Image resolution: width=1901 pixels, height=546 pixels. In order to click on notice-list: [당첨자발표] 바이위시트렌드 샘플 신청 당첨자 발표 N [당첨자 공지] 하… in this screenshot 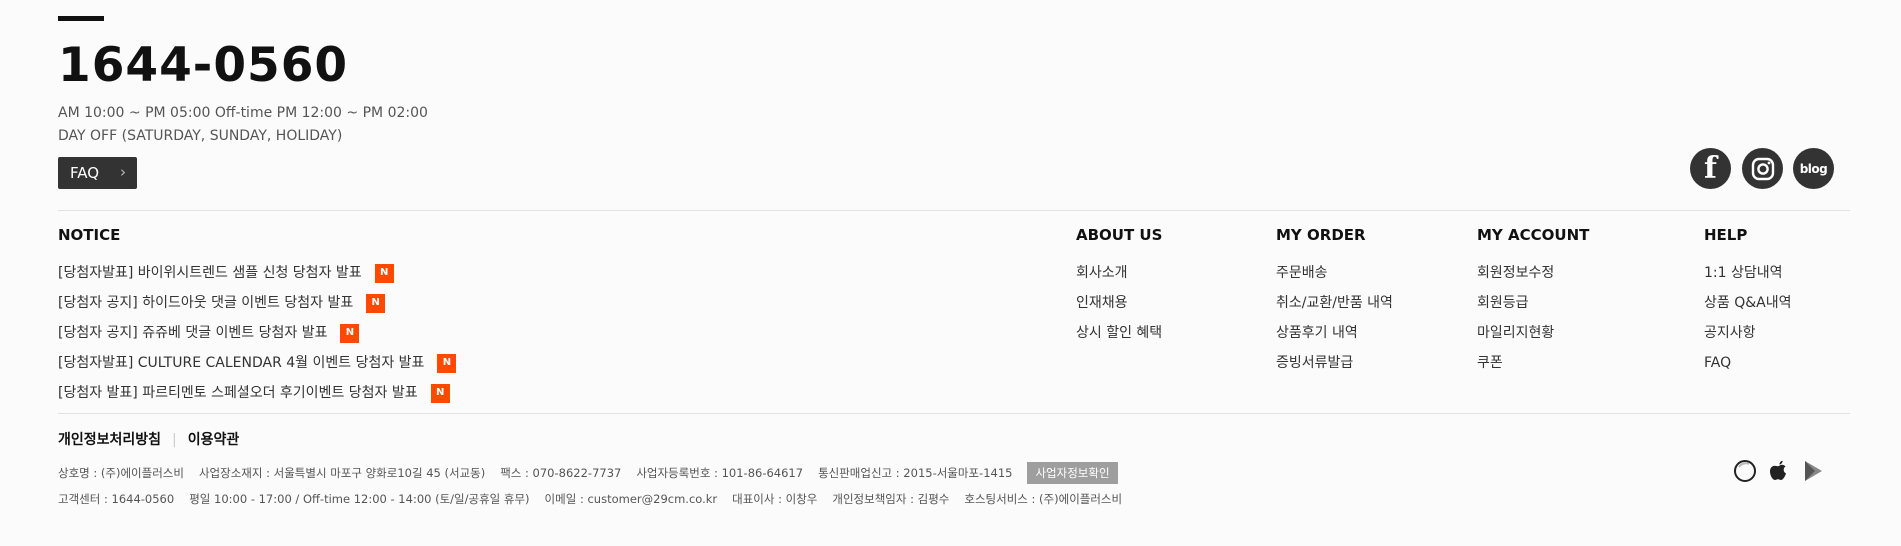, I will do `click(257, 333)`.